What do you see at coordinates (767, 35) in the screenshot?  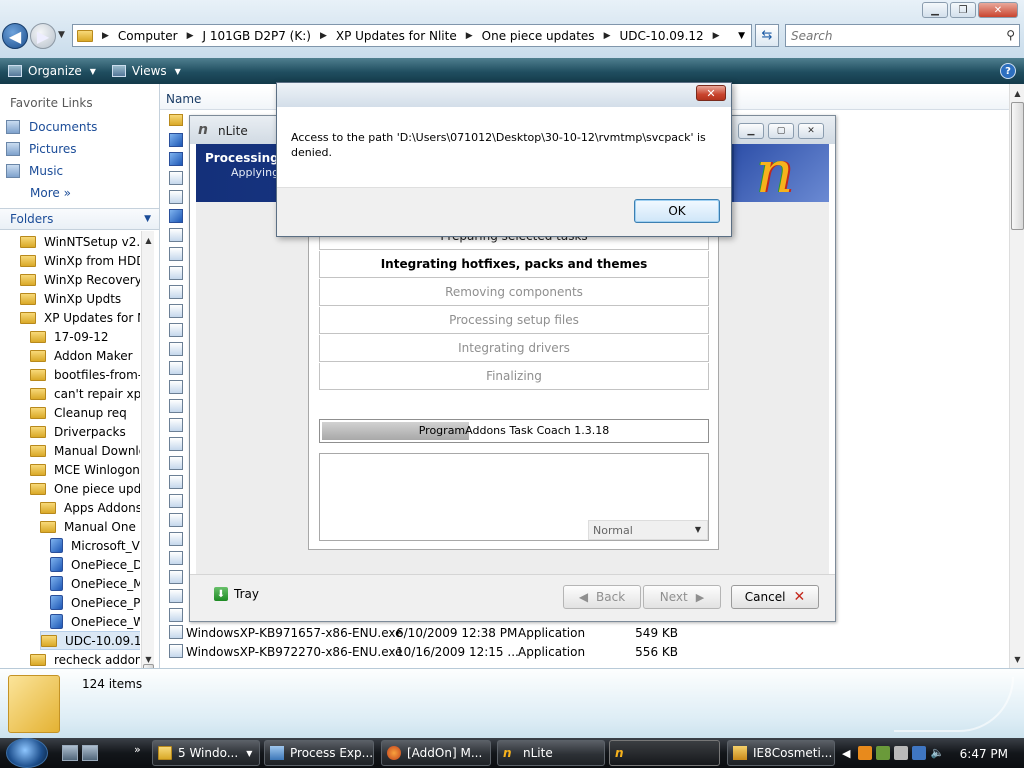 I see `refresh-button: ⇆` at bounding box center [767, 35].